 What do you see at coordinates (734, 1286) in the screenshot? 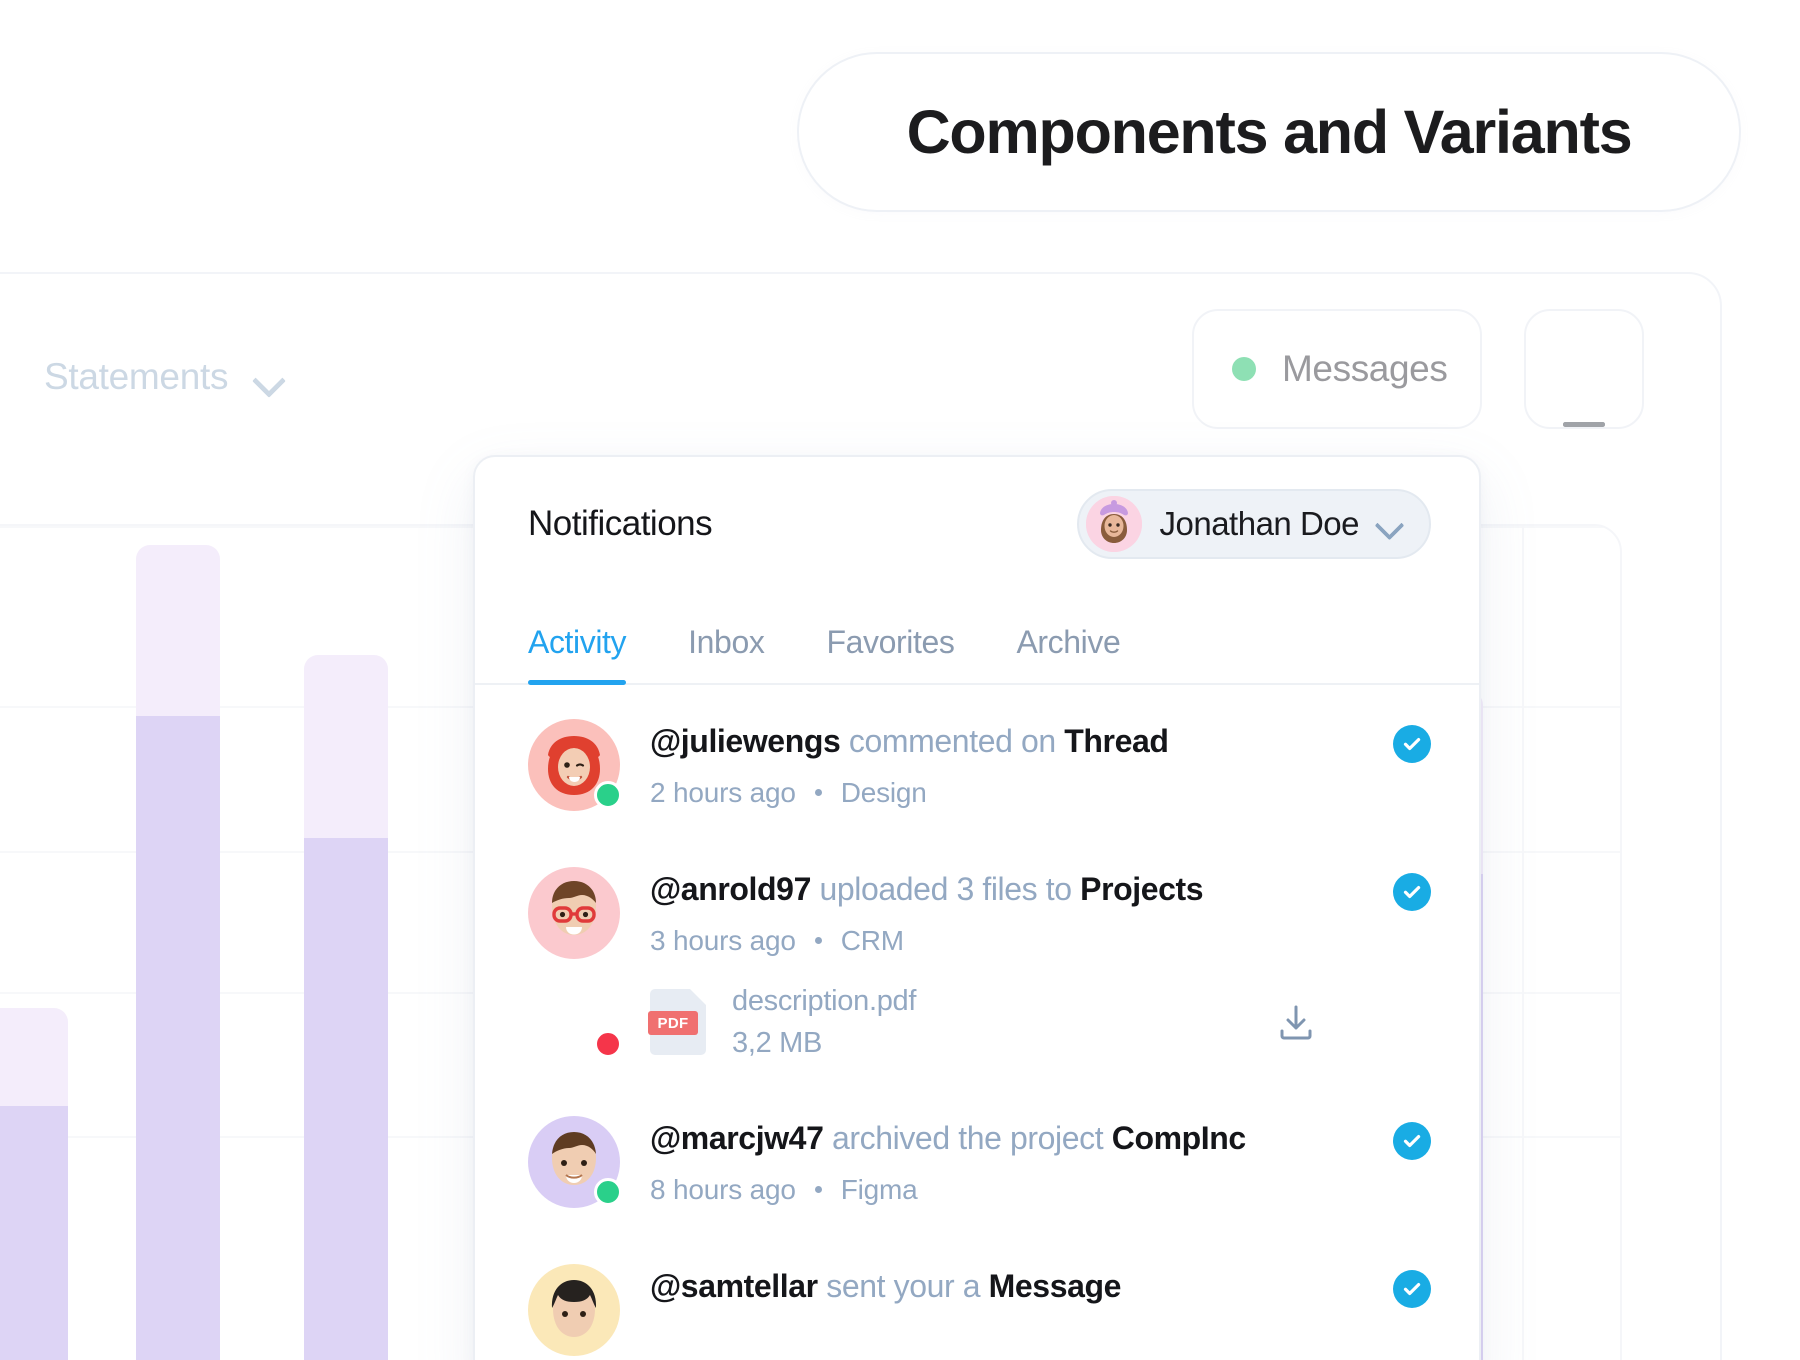
I see `notification-username: @samtellar` at bounding box center [734, 1286].